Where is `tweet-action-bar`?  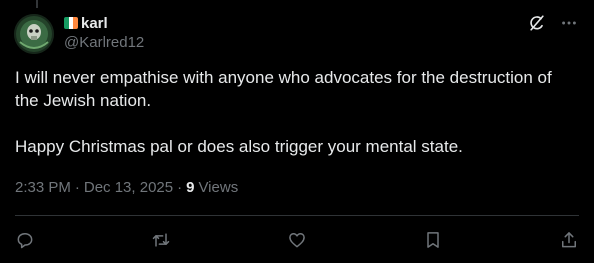 tweet-action-bar is located at coordinates (297, 240).